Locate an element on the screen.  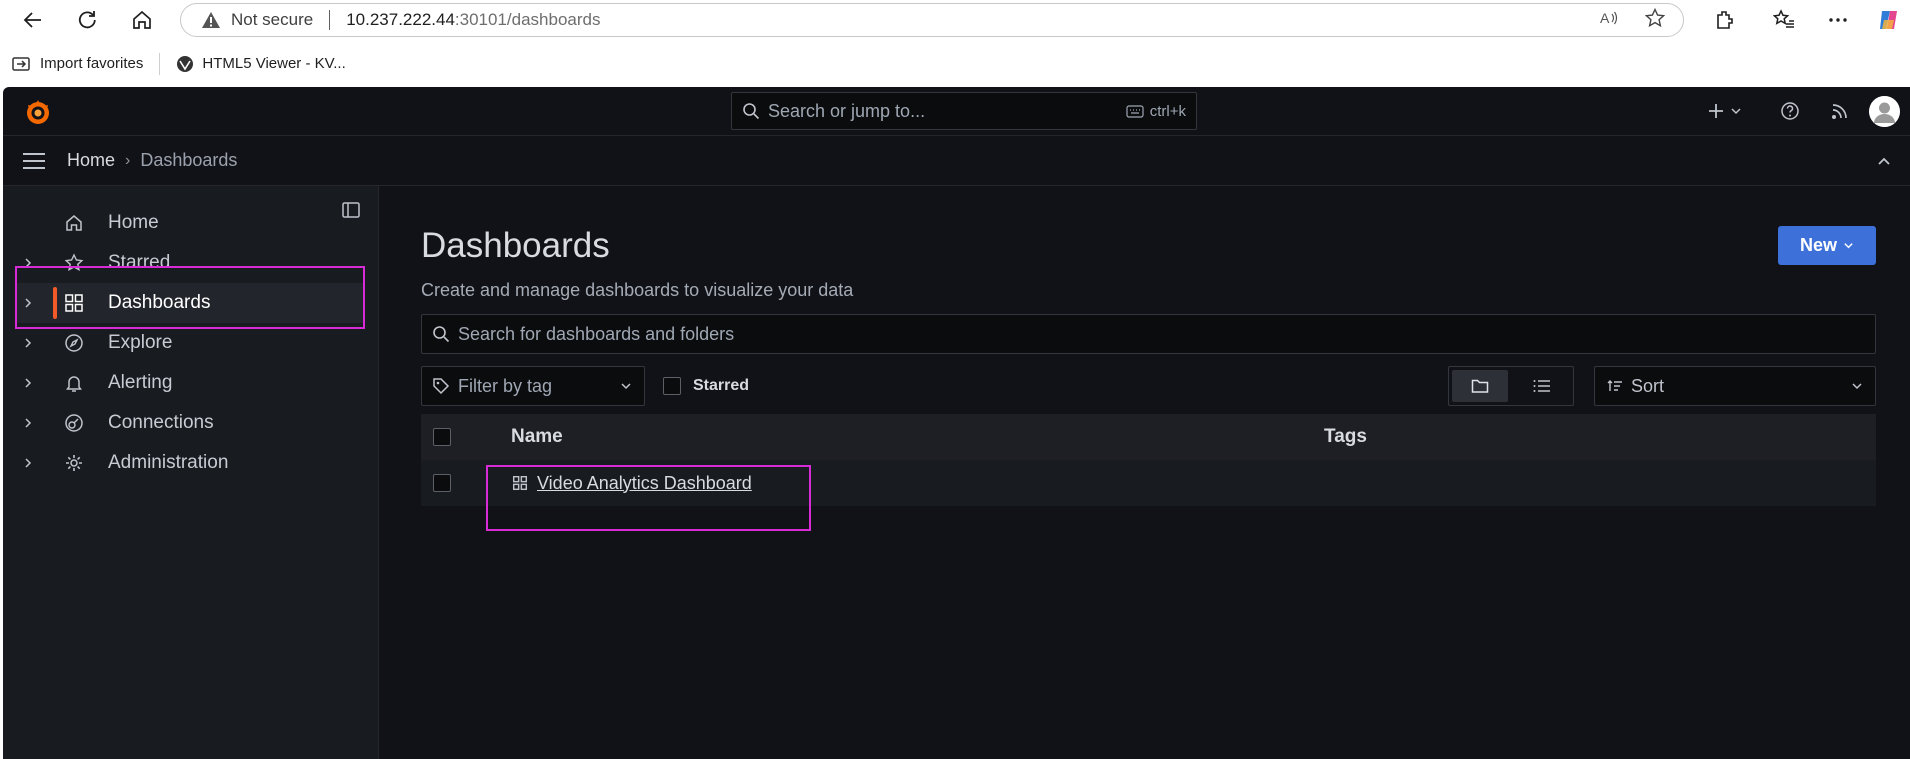
tag-icon is located at coordinates (441, 386).